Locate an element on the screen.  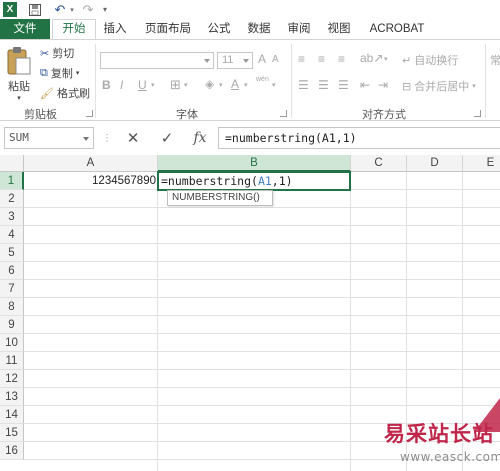
align-bottom-icon: ≡ is located at coordinates (341, 59).